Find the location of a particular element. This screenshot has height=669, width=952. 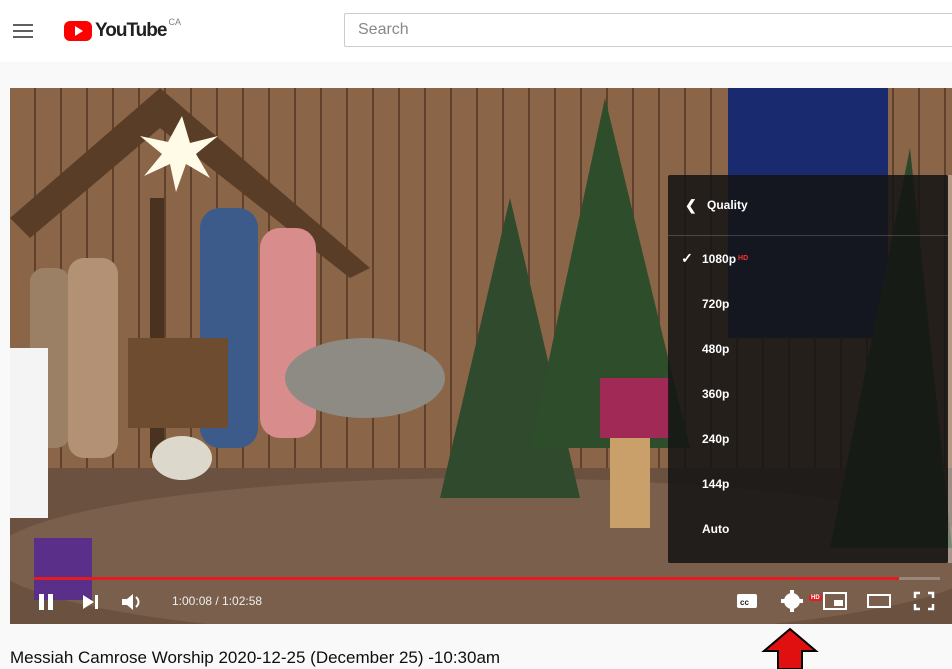

quality-option-label: 480p is located at coordinates (716, 348).